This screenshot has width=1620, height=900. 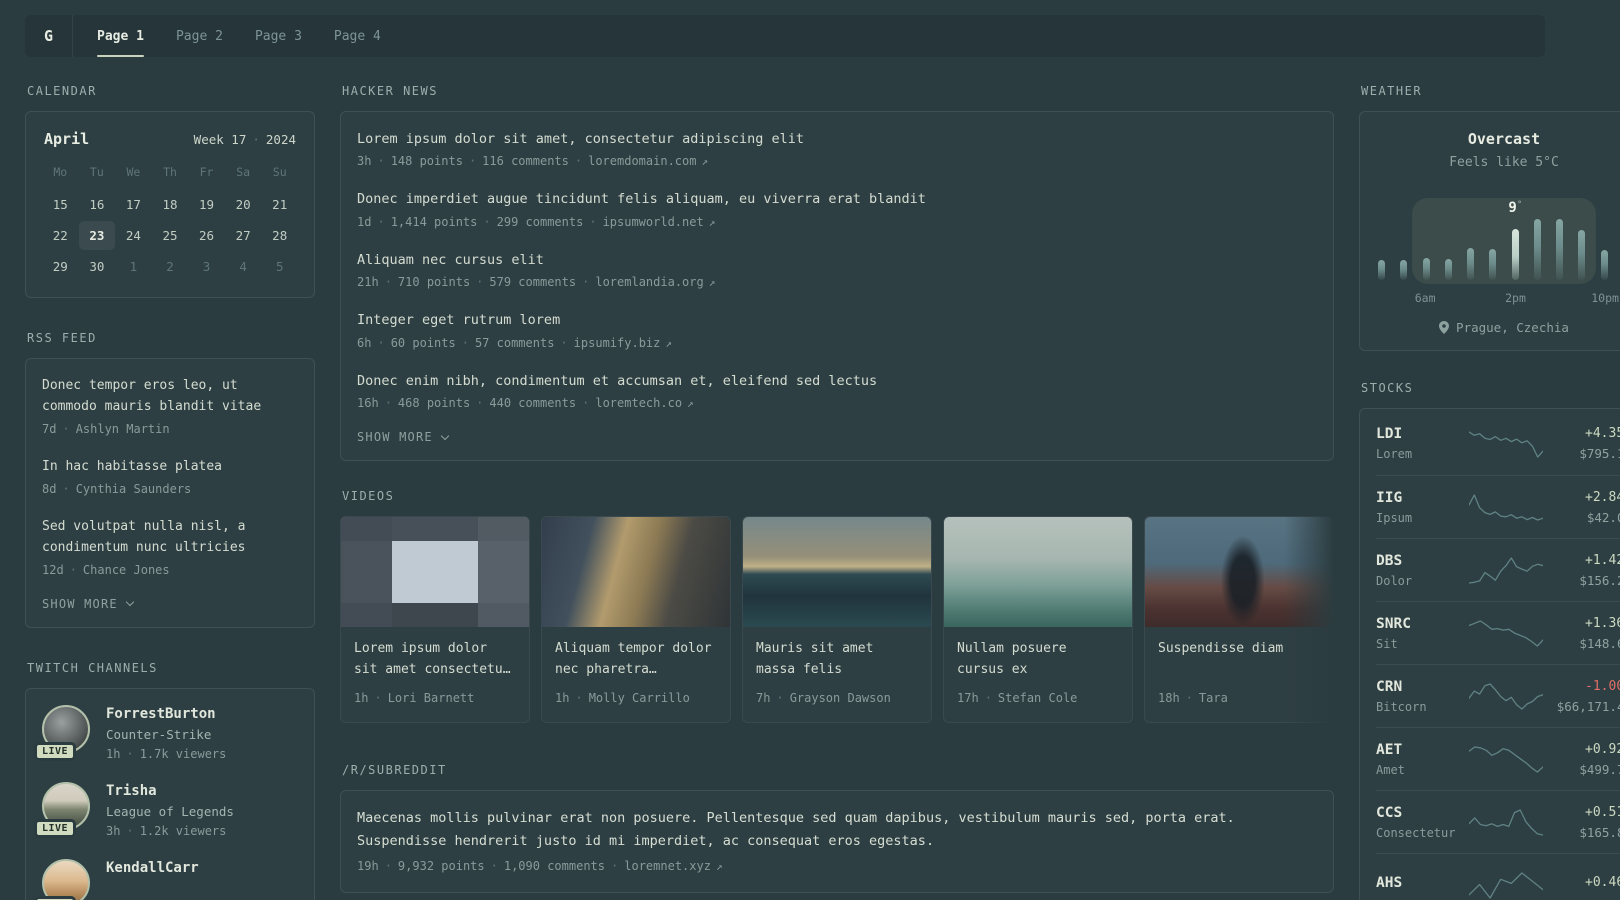 I want to click on stock-id: DBS Dolor, so click(x=1422, y=570).